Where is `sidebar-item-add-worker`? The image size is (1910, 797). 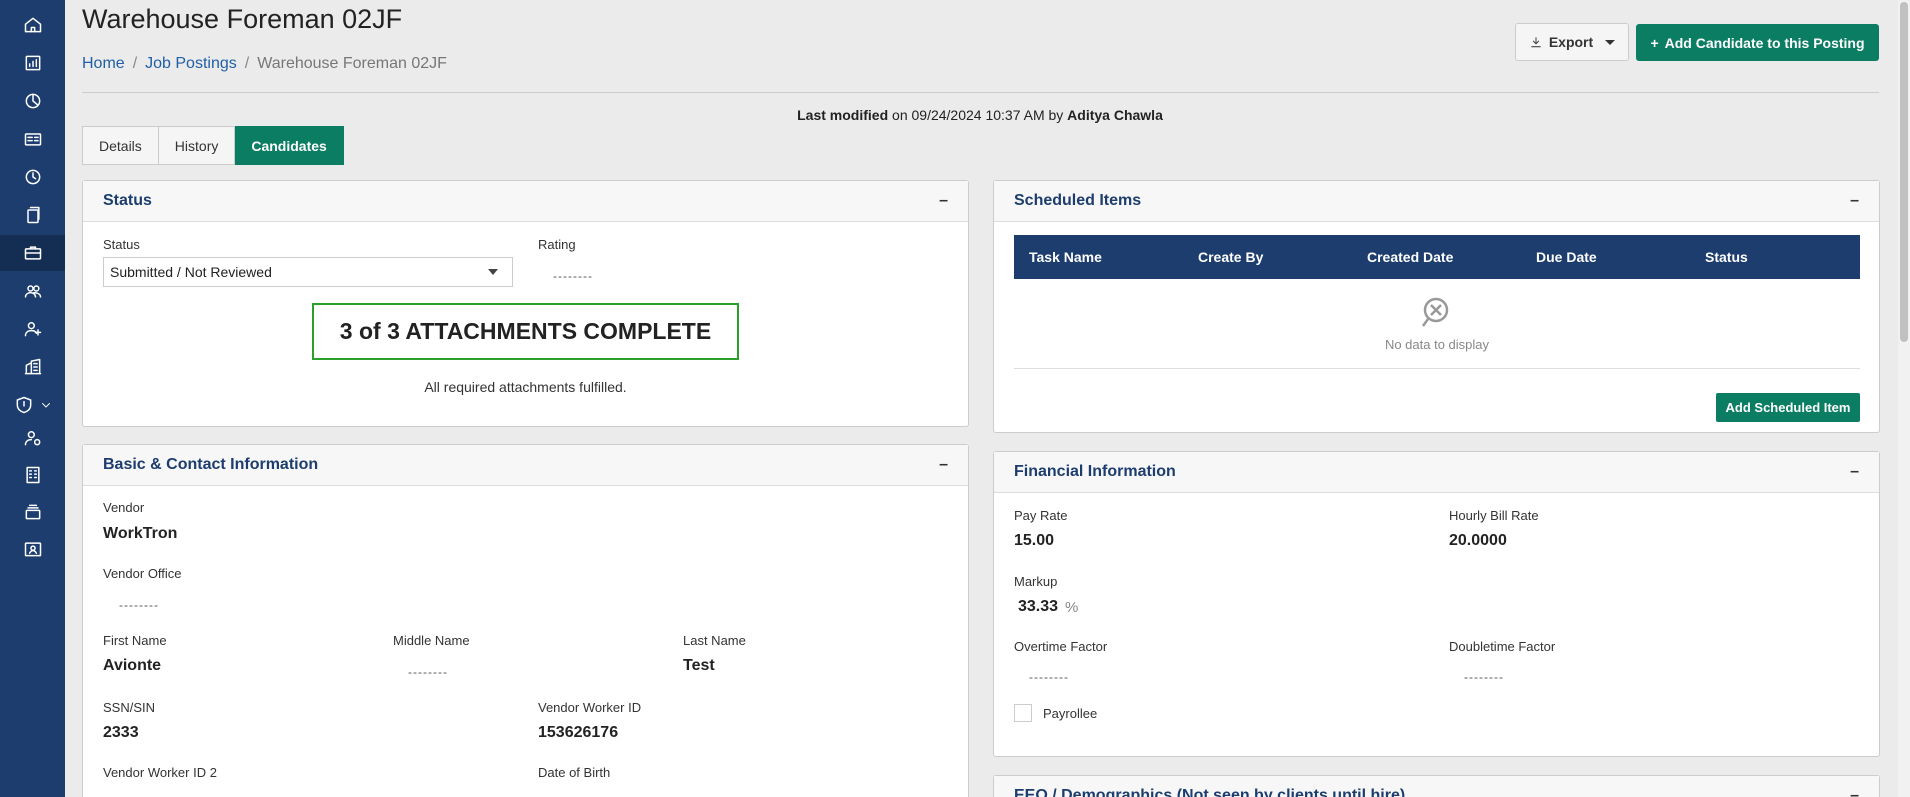
sidebar-item-add-worker is located at coordinates (32, 329).